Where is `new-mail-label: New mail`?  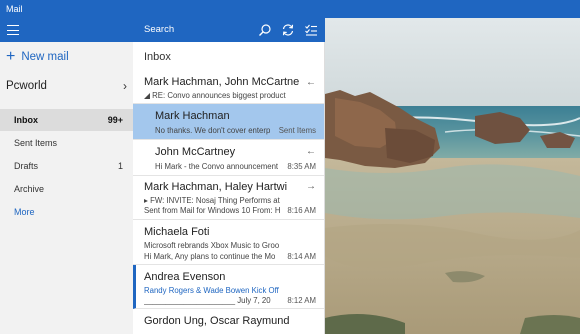 new-mail-label: New mail is located at coordinates (45, 57).